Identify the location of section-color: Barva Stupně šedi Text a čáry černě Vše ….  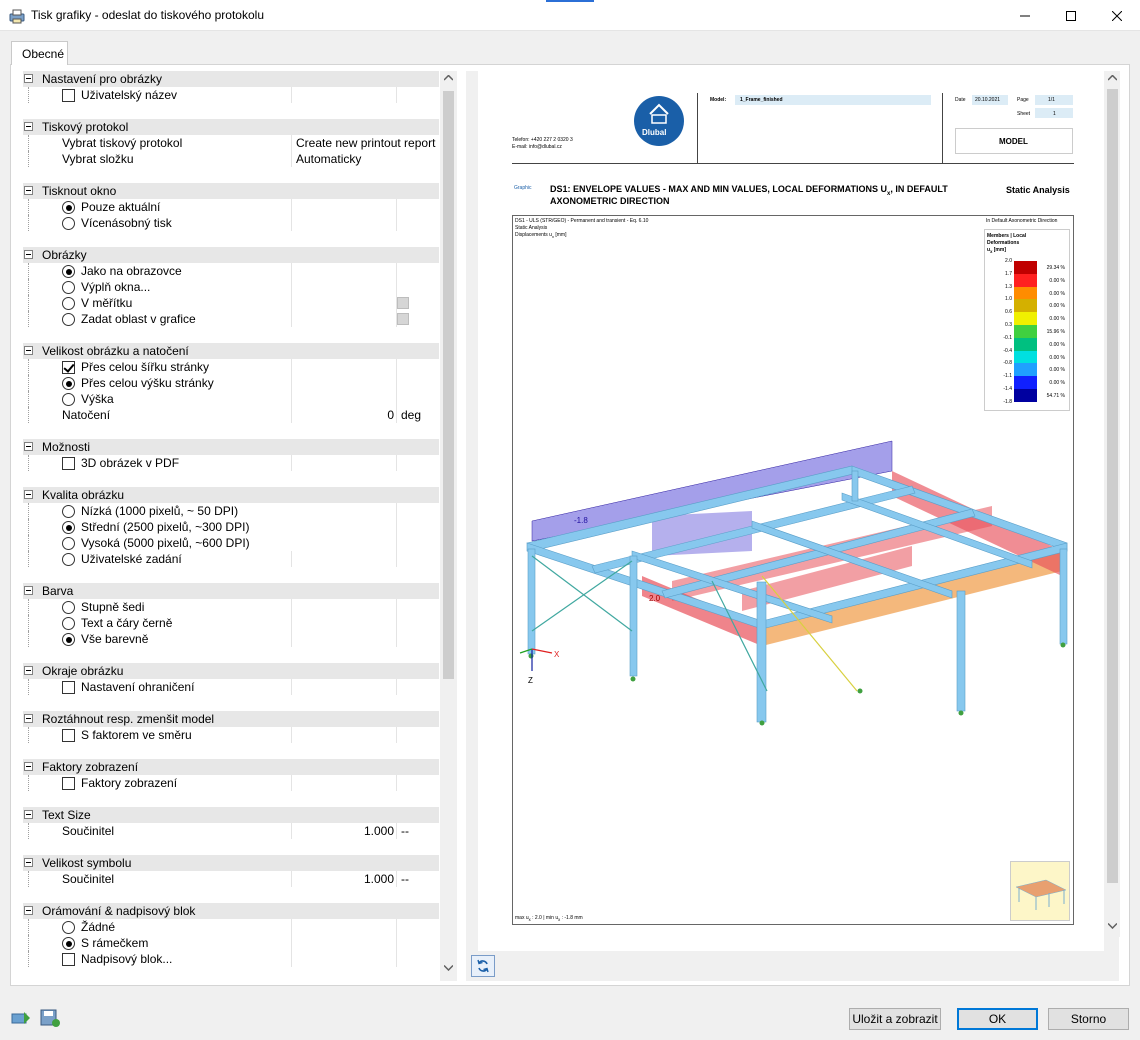
(231, 615).